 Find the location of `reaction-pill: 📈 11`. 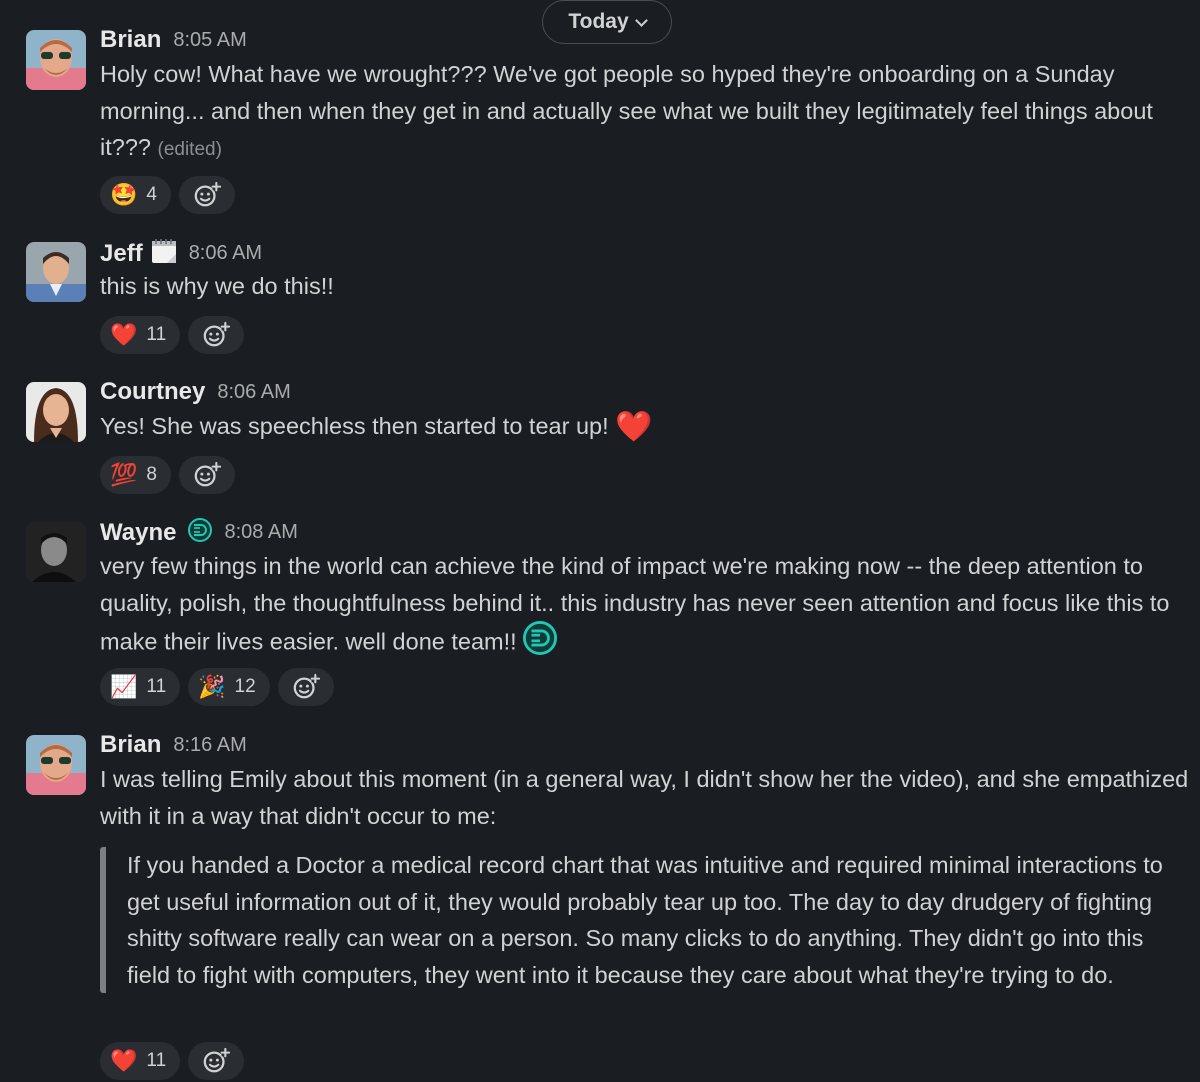

reaction-pill: 📈 11 is located at coordinates (140, 687).